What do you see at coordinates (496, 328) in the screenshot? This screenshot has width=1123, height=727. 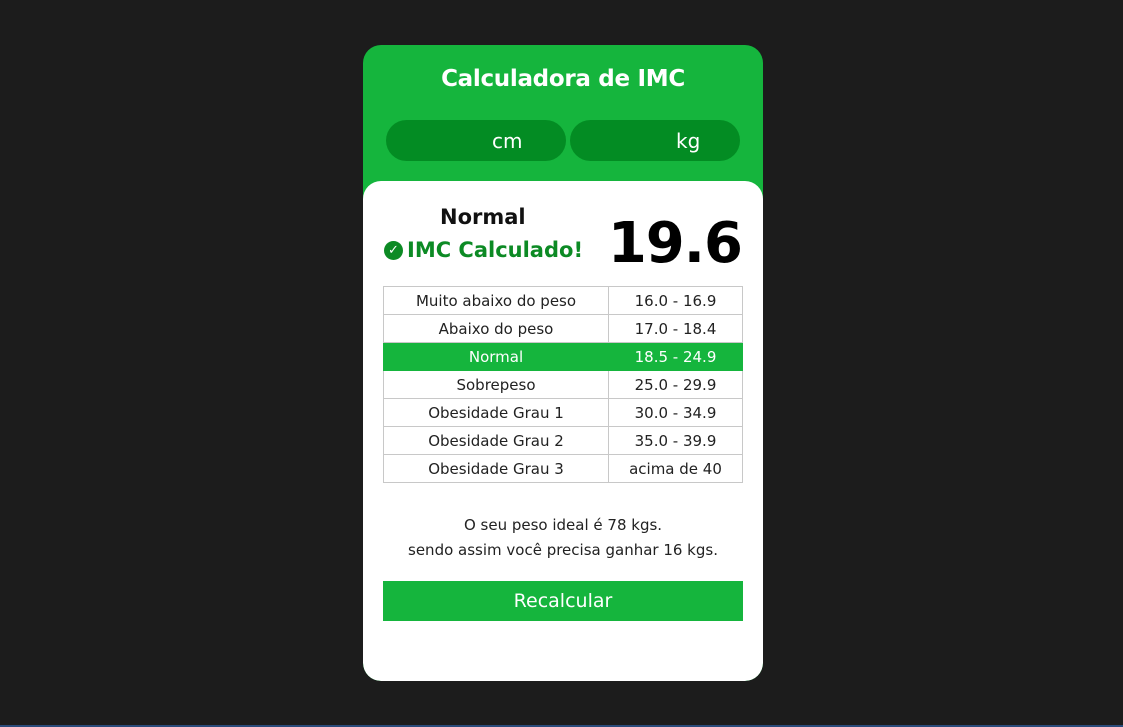 I see `bmi-category-cell: Abaixo do peso` at bounding box center [496, 328].